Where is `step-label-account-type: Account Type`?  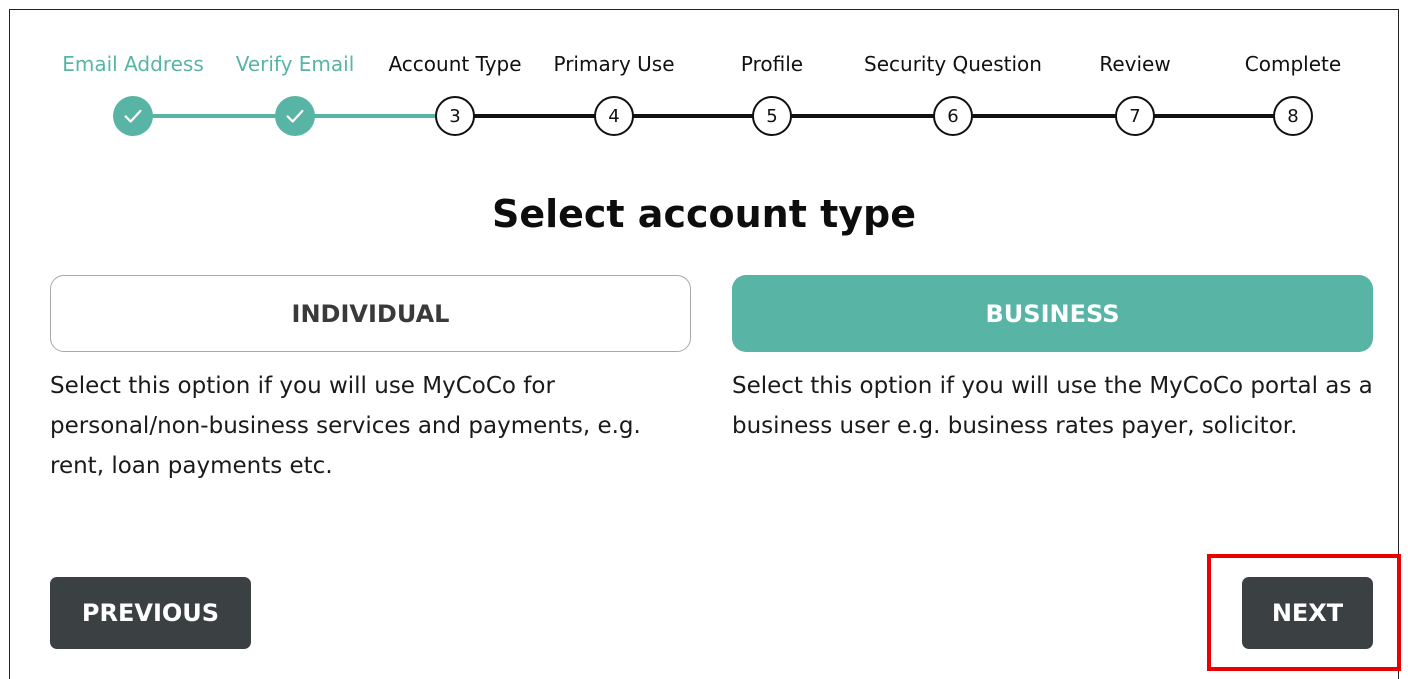 step-label-account-type: Account Type is located at coordinates (455, 64).